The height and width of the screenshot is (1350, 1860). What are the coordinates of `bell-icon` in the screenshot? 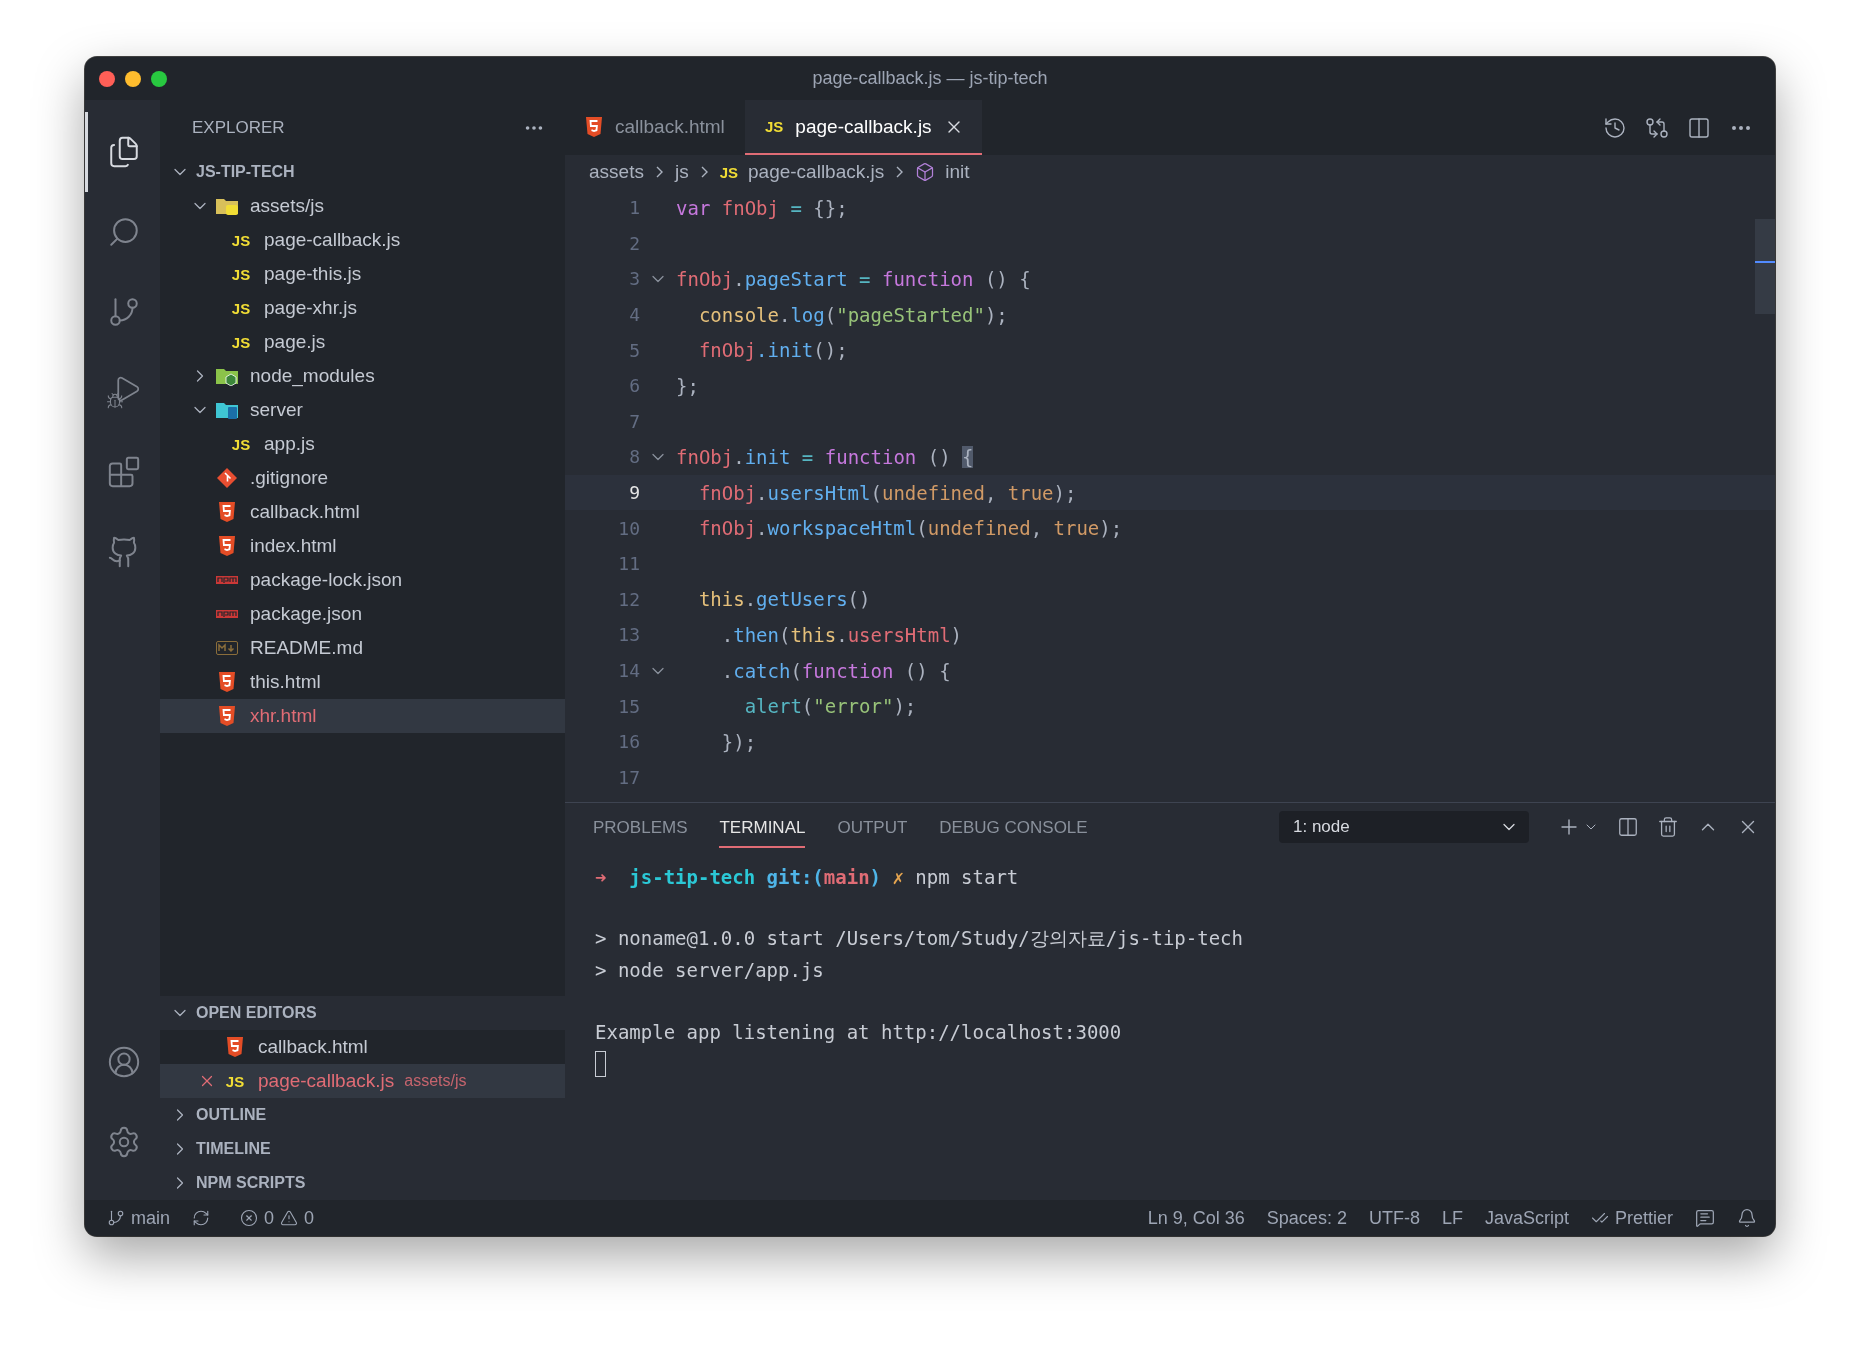 It's located at (1747, 1218).